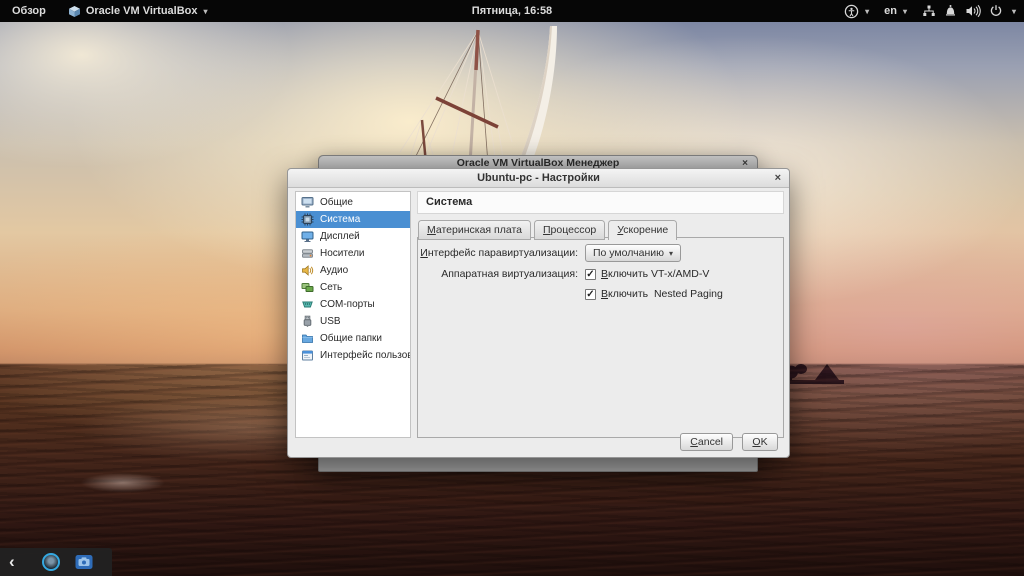  I want to click on system-status-menu: ▾, so click(969, 11).